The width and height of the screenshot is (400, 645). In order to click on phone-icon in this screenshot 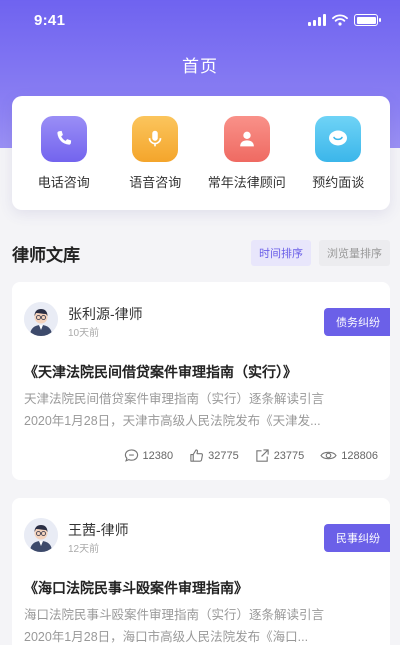, I will do `click(63, 139)`.